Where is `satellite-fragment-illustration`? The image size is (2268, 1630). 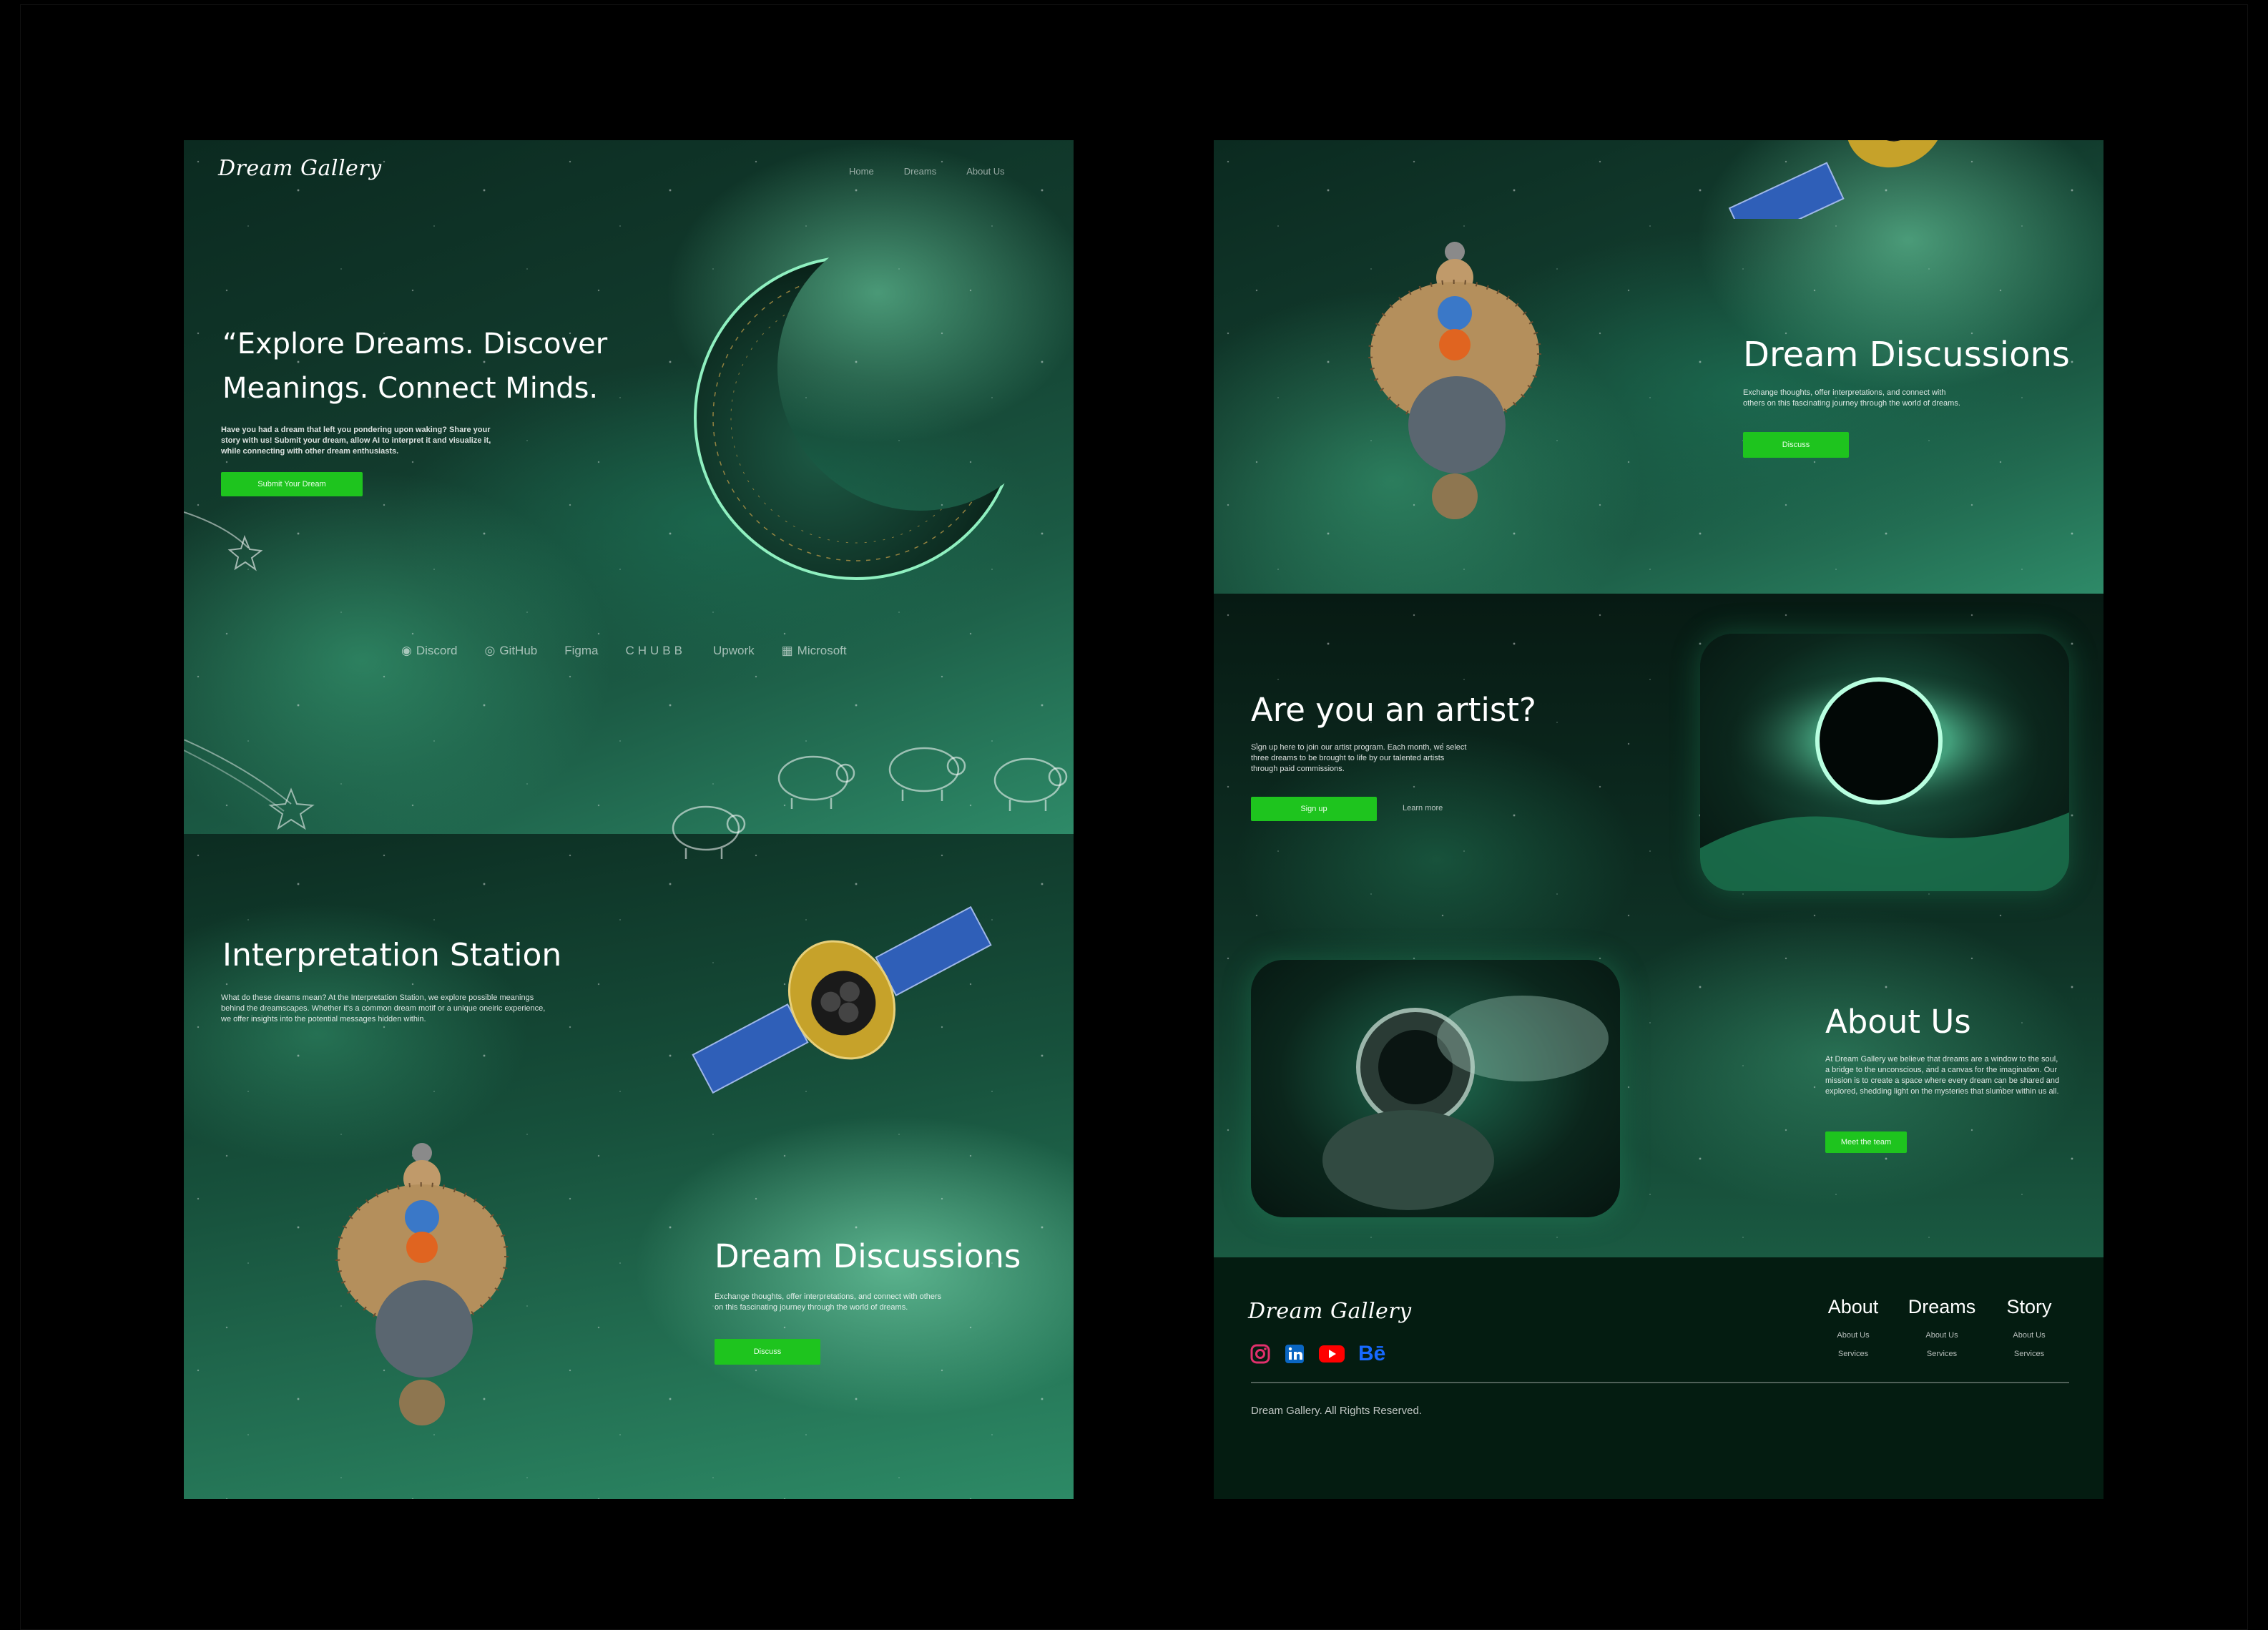 satellite-fragment-illustration is located at coordinates (1836, 179).